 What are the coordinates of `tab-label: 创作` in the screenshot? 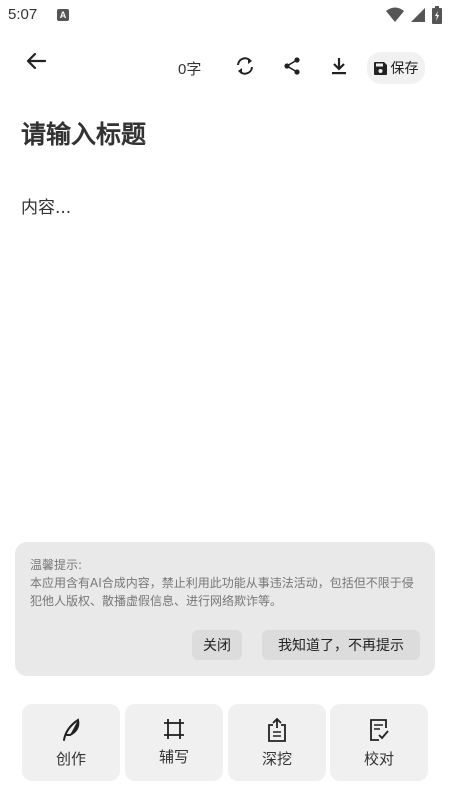 It's located at (70, 759).